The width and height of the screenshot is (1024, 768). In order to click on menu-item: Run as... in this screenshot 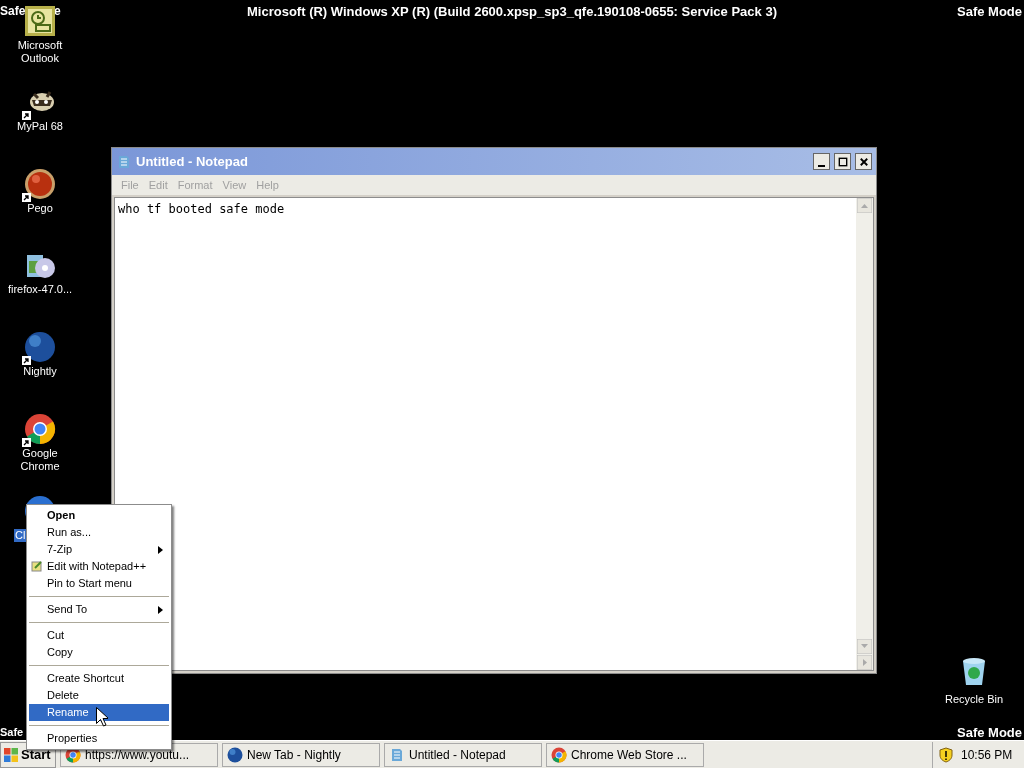, I will do `click(99, 532)`.